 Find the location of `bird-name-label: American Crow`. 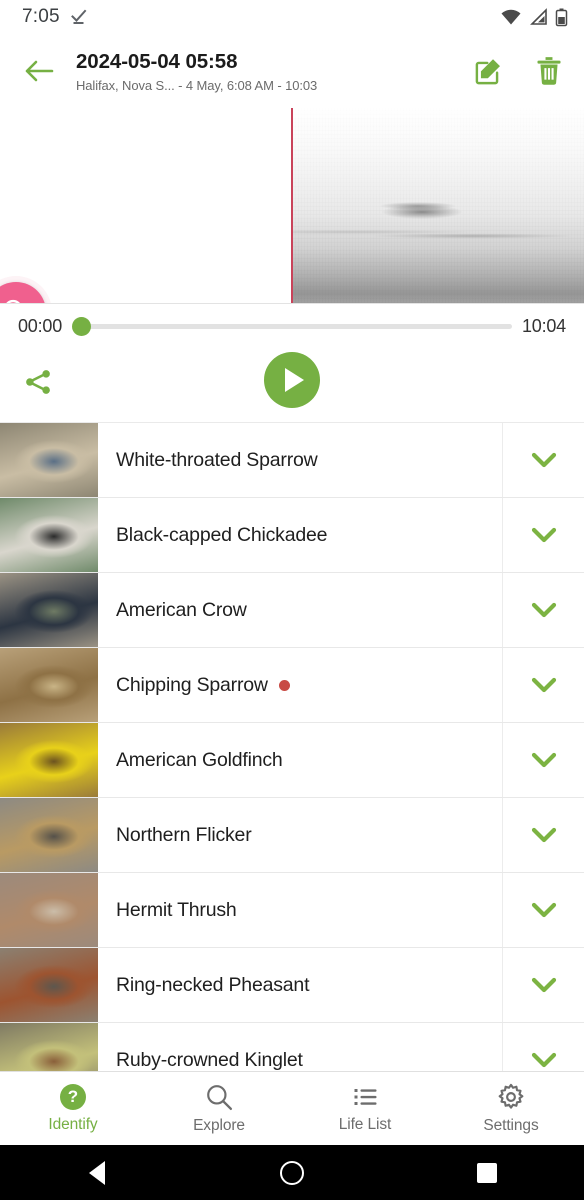

bird-name-label: American Crow is located at coordinates (181, 609).